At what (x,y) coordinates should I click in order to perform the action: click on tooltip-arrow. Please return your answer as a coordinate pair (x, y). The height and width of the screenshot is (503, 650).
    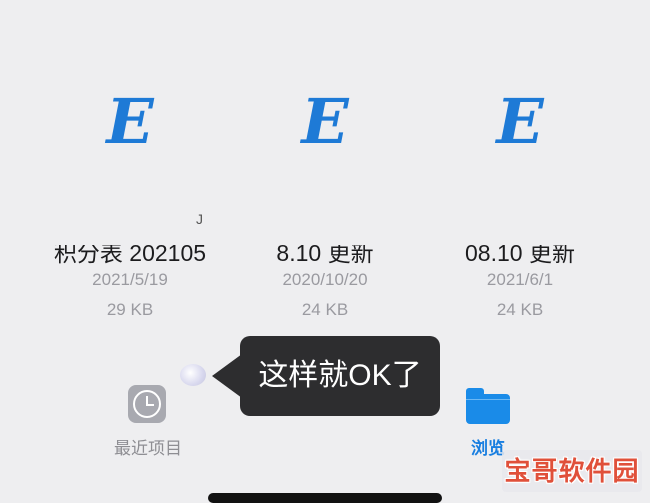
    Looking at the image, I should click on (227, 376).